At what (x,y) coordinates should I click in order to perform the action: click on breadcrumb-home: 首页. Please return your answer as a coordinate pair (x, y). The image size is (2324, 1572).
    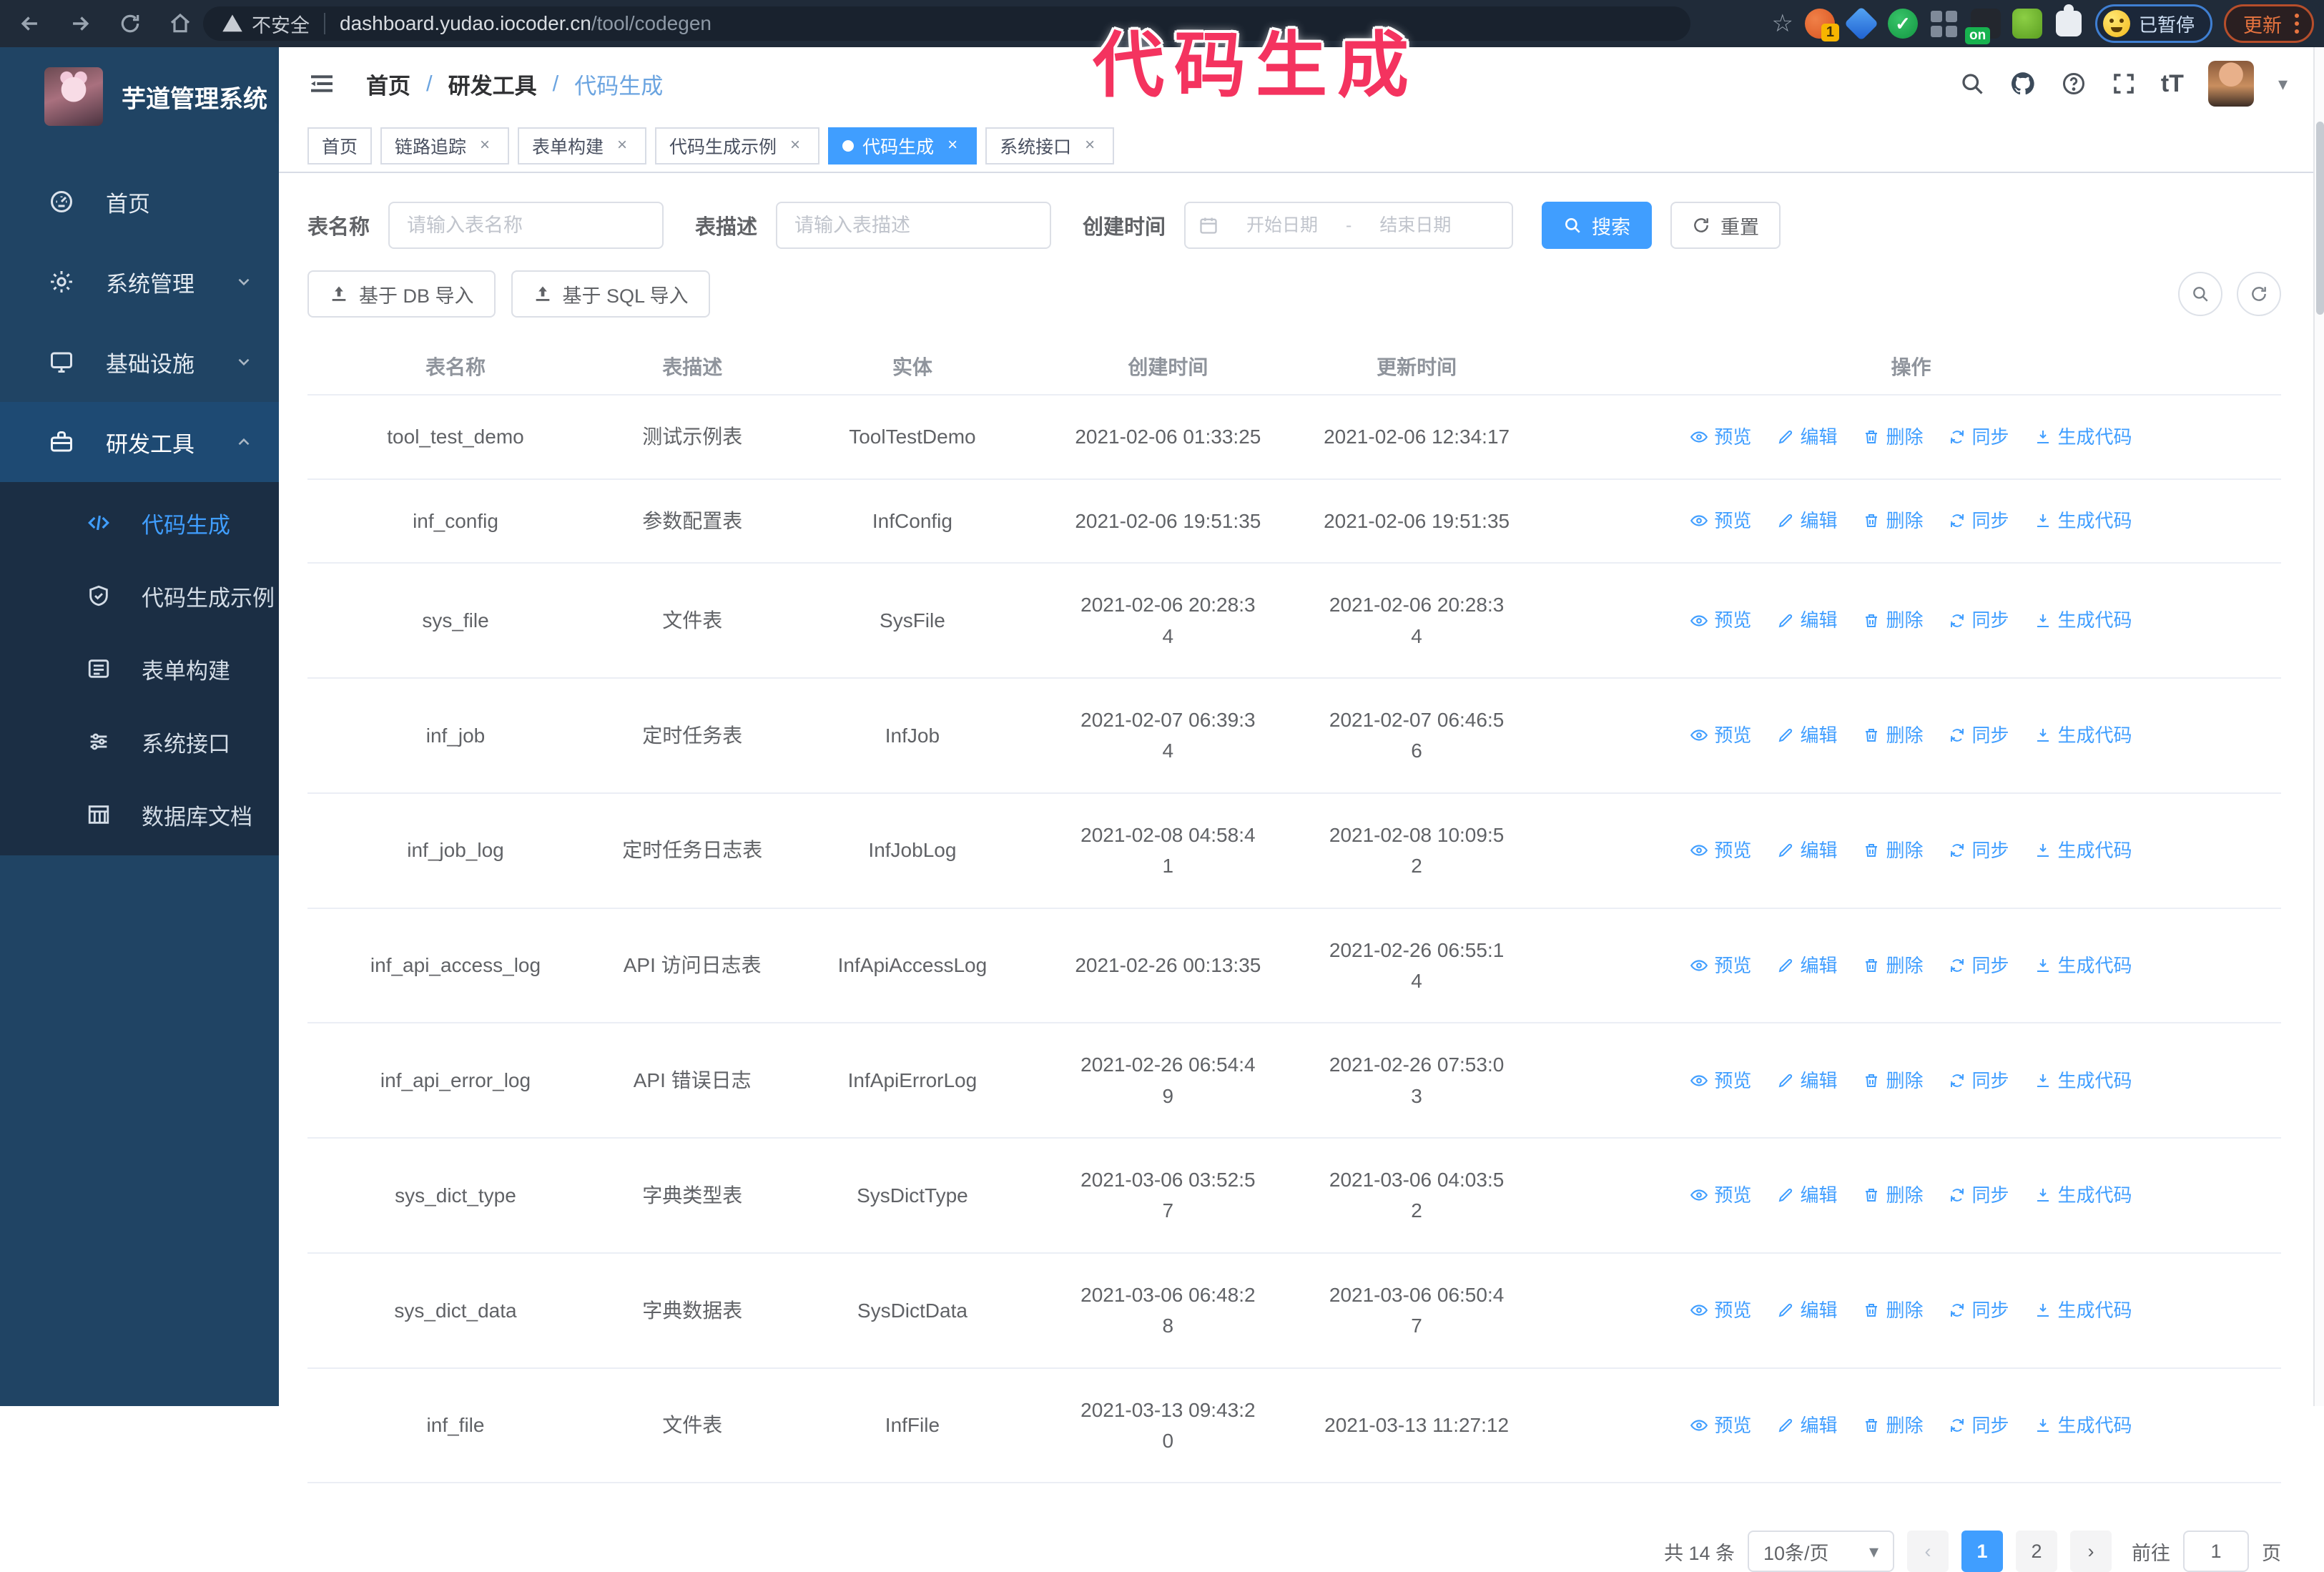
    Looking at the image, I should click on (388, 84).